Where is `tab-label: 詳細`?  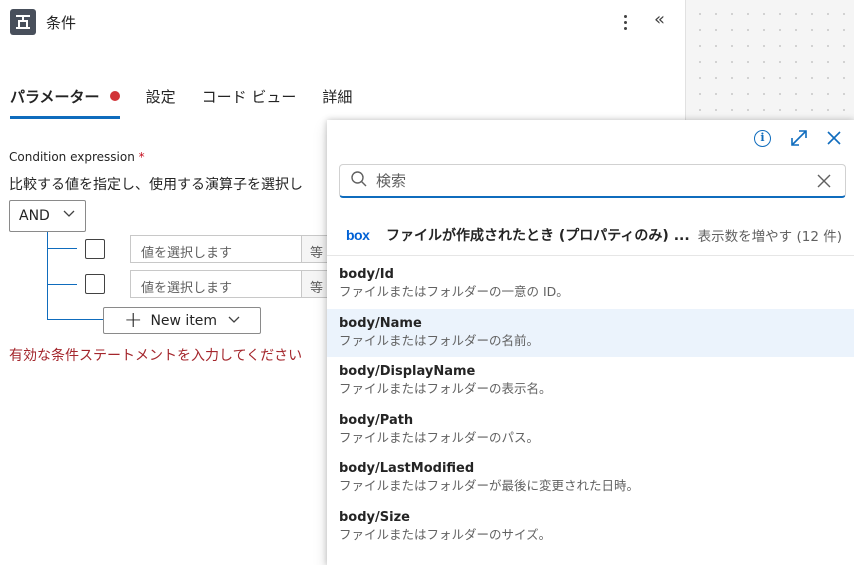
tab-label: 詳細 is located at coordinates (337, 97).